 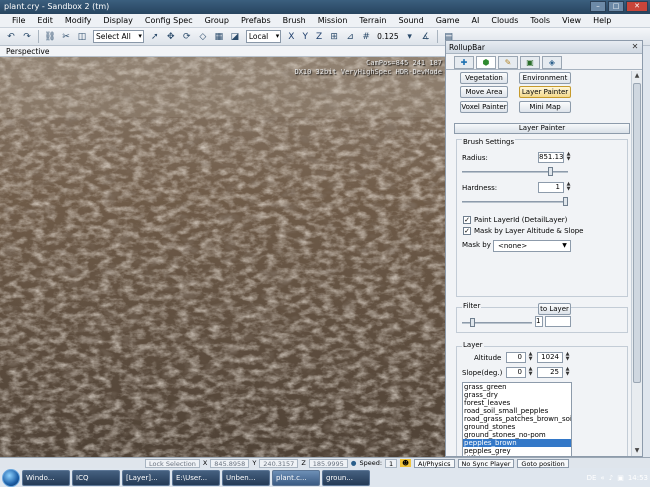 What do you see at coordinates (350, 37) in the screenshot?
I see `terrain-follow-icon: ⊿` at bounding box center [350, 37].